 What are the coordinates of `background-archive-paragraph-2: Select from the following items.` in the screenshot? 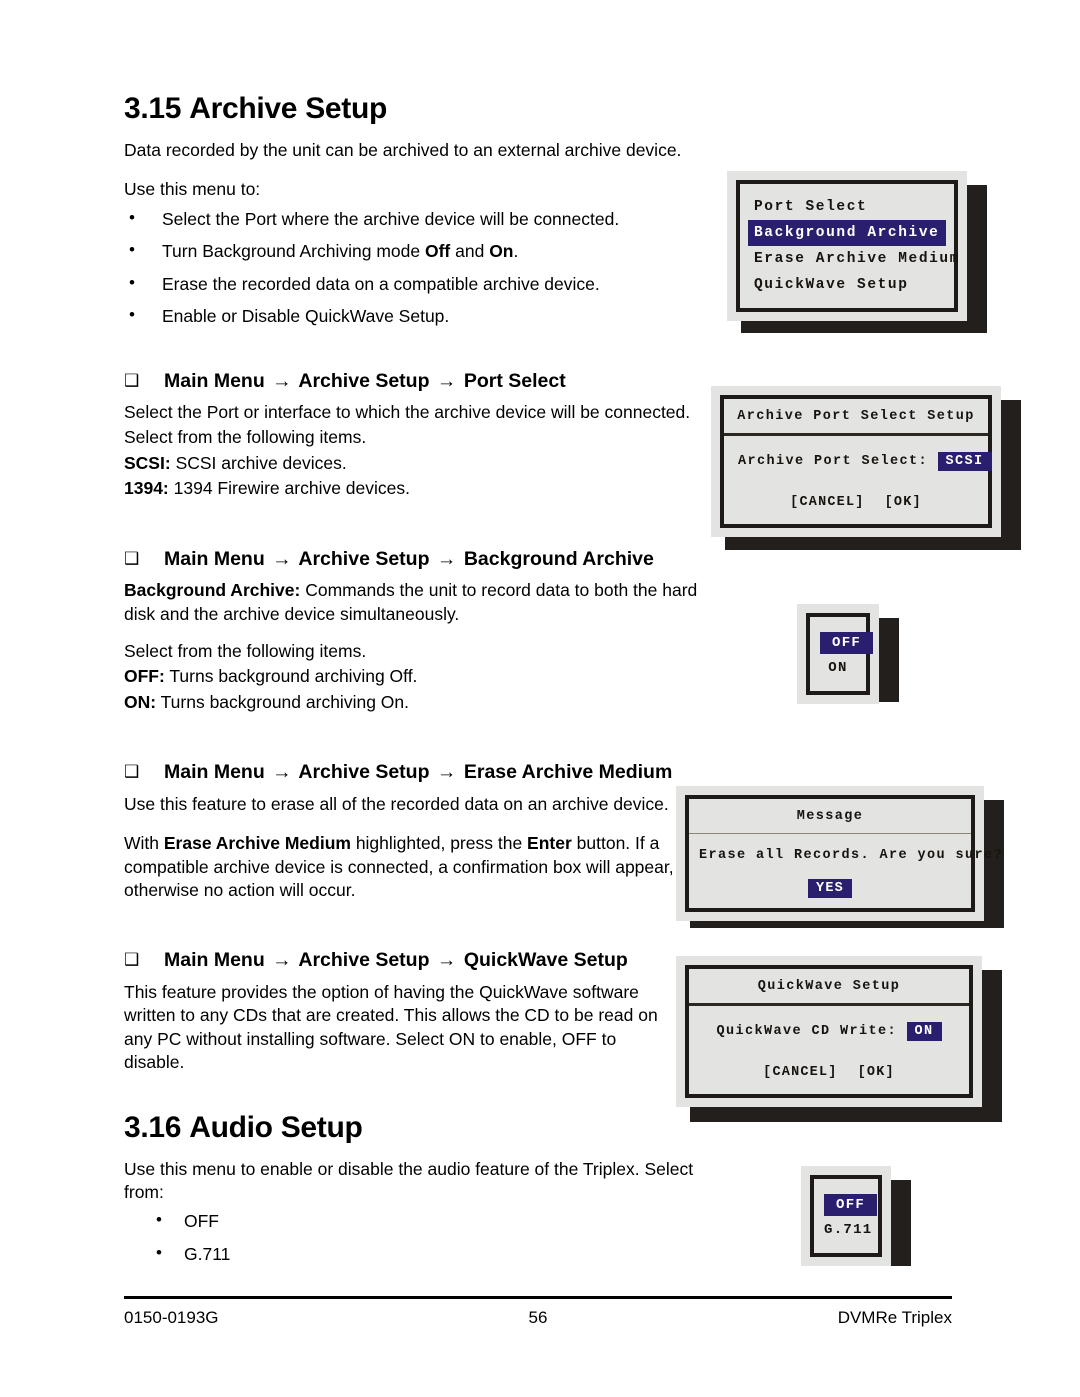 It's located at (245, 651).